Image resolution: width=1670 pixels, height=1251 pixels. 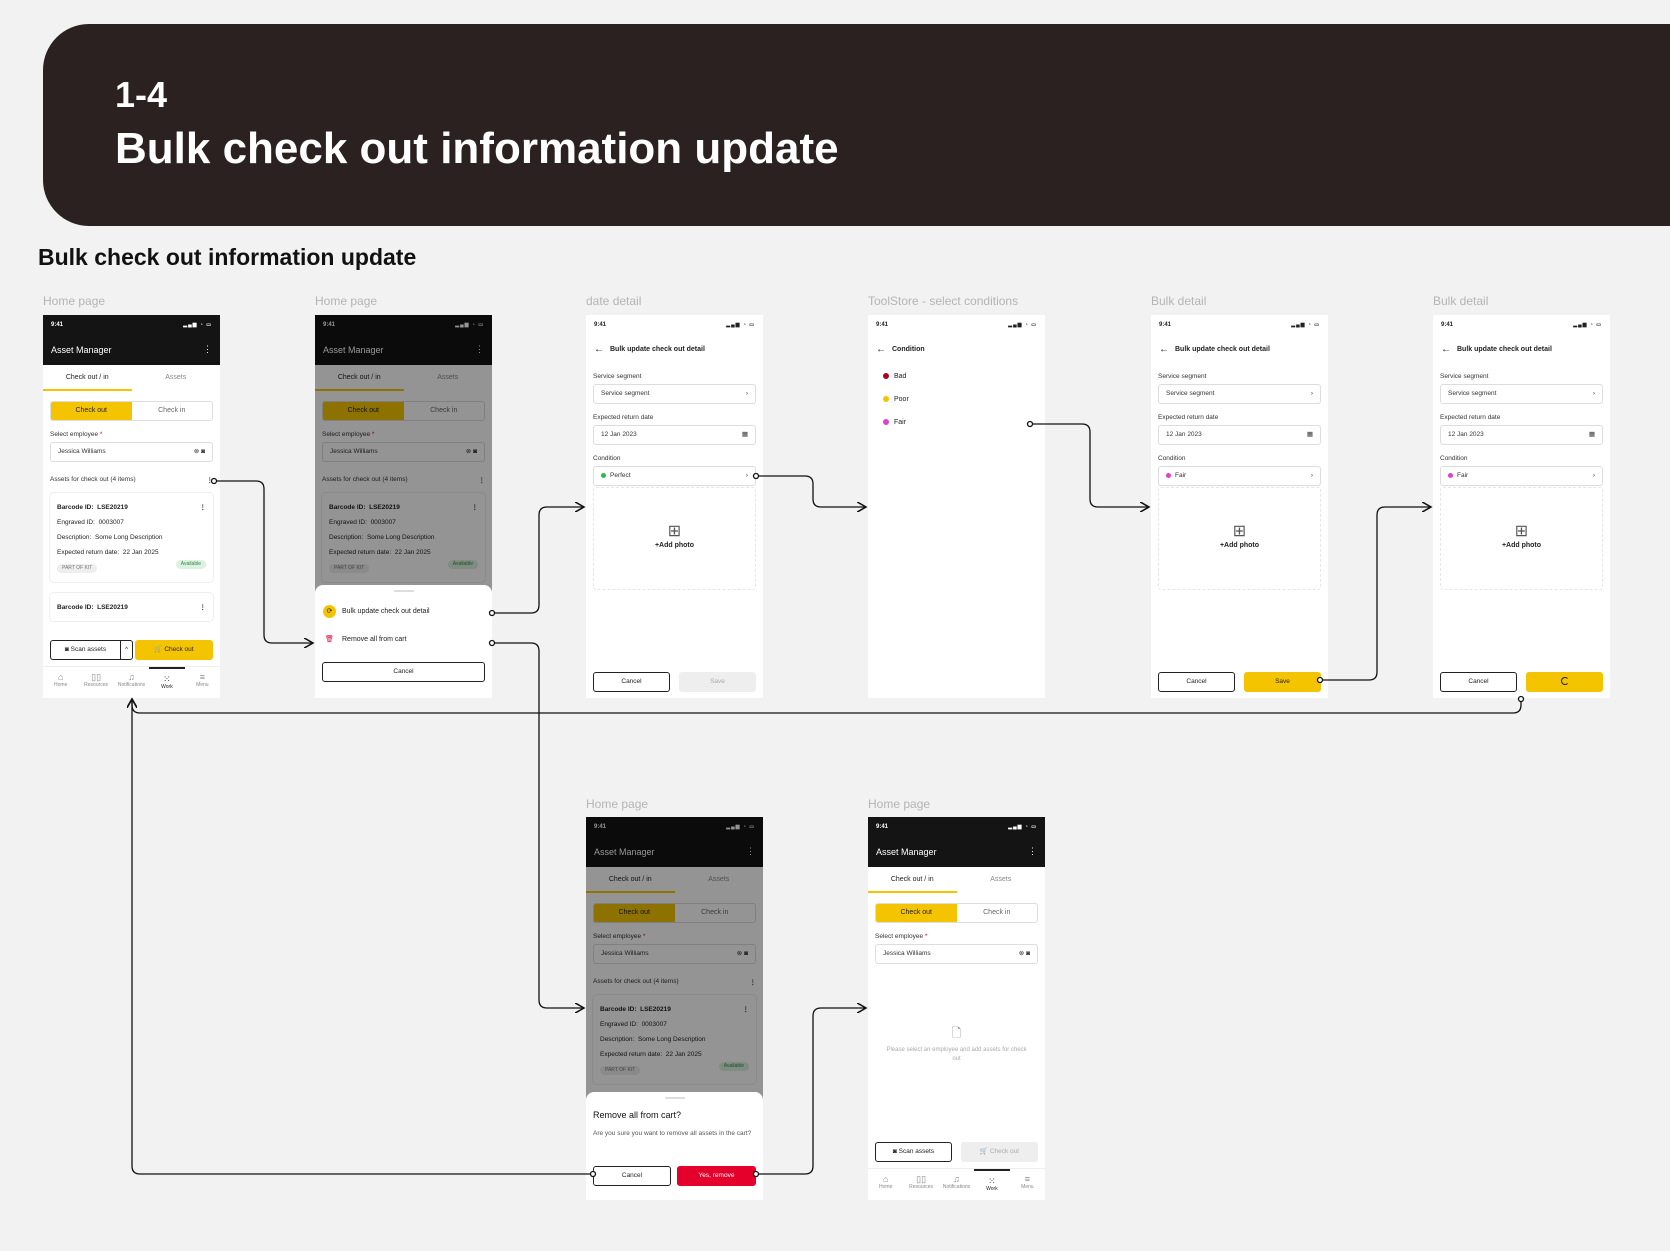 I want to click on scan-options-chevron-icon: ^, so click(x=126, y=650).